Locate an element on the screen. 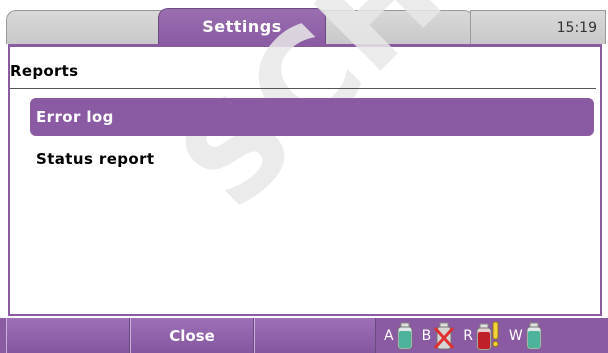  bottle-w: W is located at coordinates (526, 336).